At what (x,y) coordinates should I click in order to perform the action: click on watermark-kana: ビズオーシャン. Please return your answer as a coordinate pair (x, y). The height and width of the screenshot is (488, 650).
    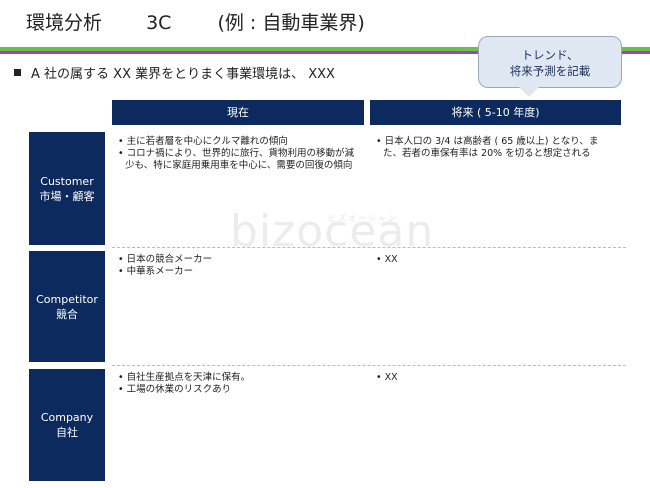
    Looking at the image, I should click on (363, 218).